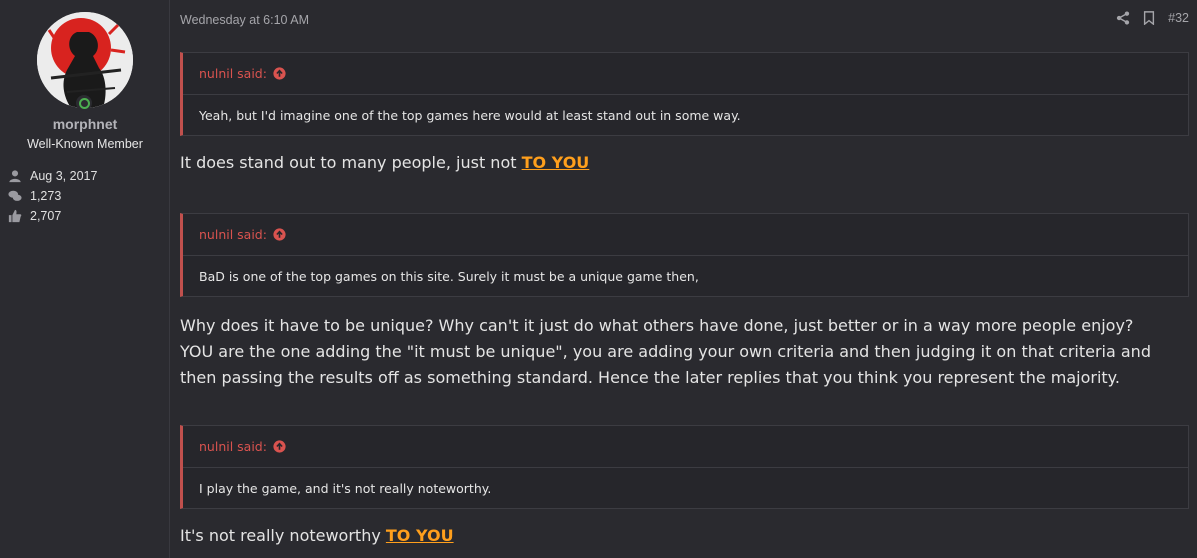  Describe the element at coordinates (15, 195) in the screenshot. I see `comments-icon` at that location.